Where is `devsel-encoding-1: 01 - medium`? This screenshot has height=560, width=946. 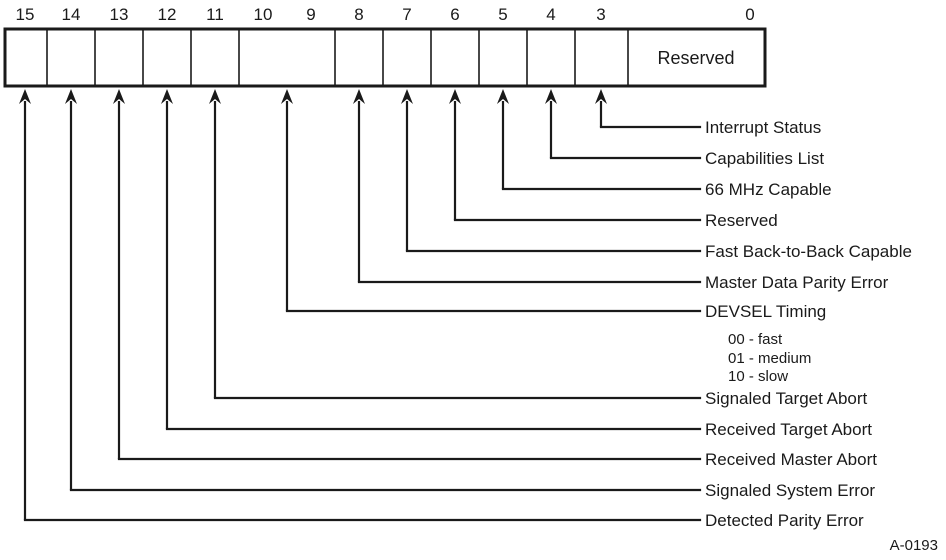 devsel-encoding-1: 01 - medium is located at coordinates (769, 358).